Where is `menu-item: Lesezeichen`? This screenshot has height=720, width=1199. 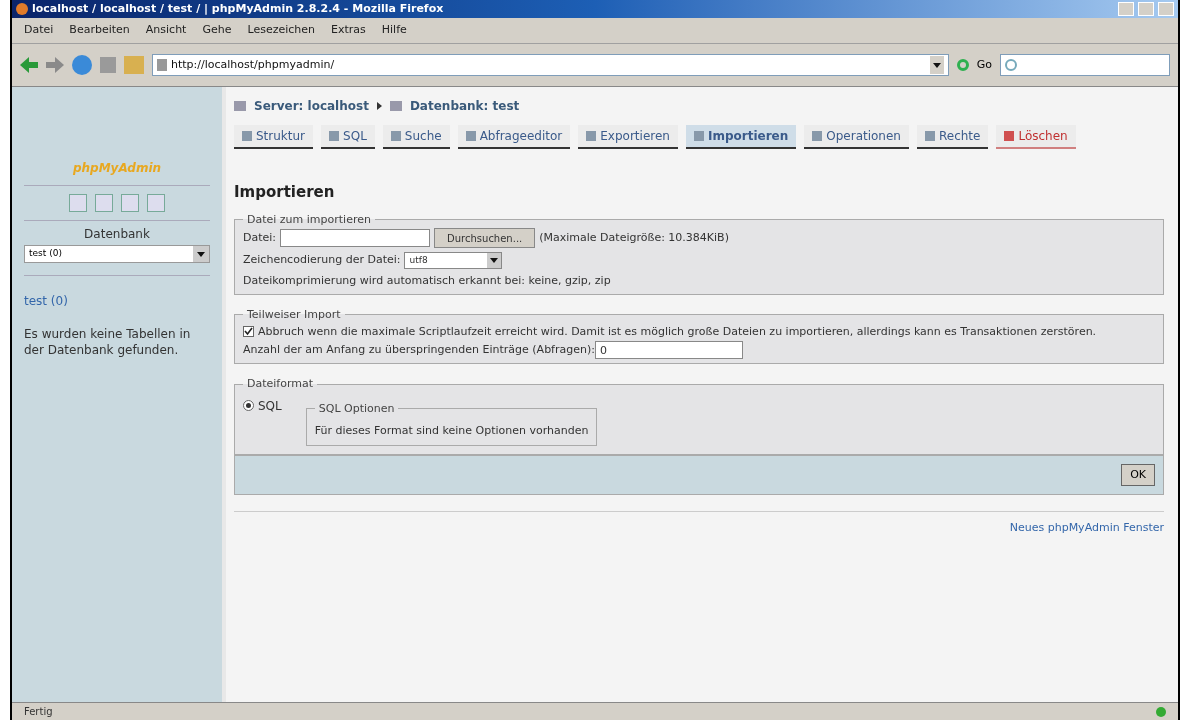 menu-item: Lesezeichen is located at coordinates (281, 30).